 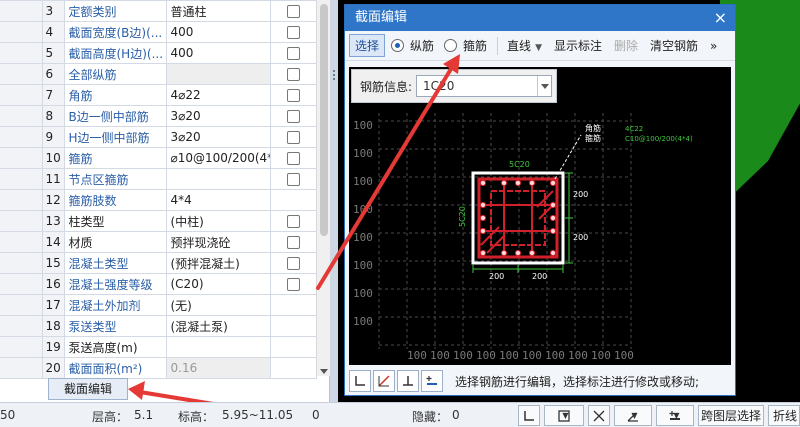 What do you see at coordinates (158, 137) in the screenshot?
I see `property-row: 9 H边一侧中部筋 3⌀20` at bounding box center [158, 137].